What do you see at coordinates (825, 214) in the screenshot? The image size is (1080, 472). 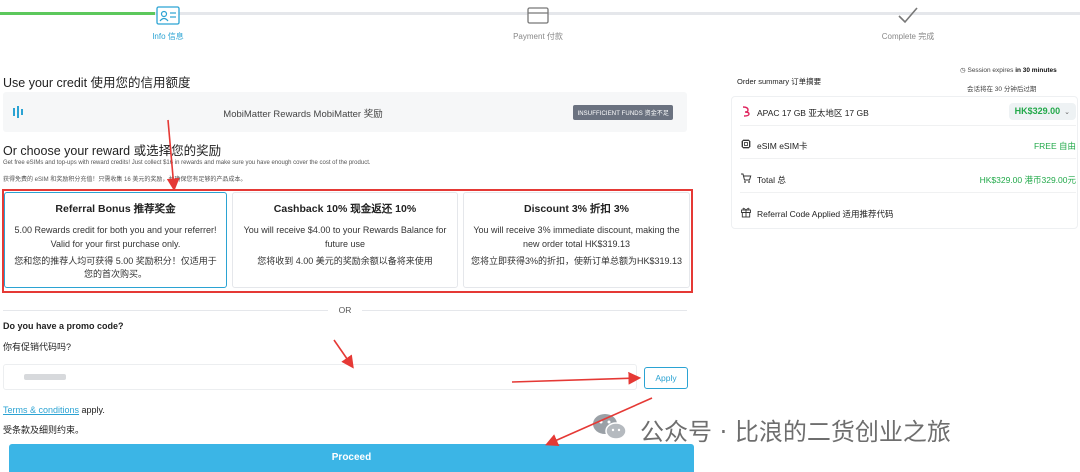 I see `referral-applied-label: Referral Code Applied 适用推荐代码` at bounding box center [825, 214].